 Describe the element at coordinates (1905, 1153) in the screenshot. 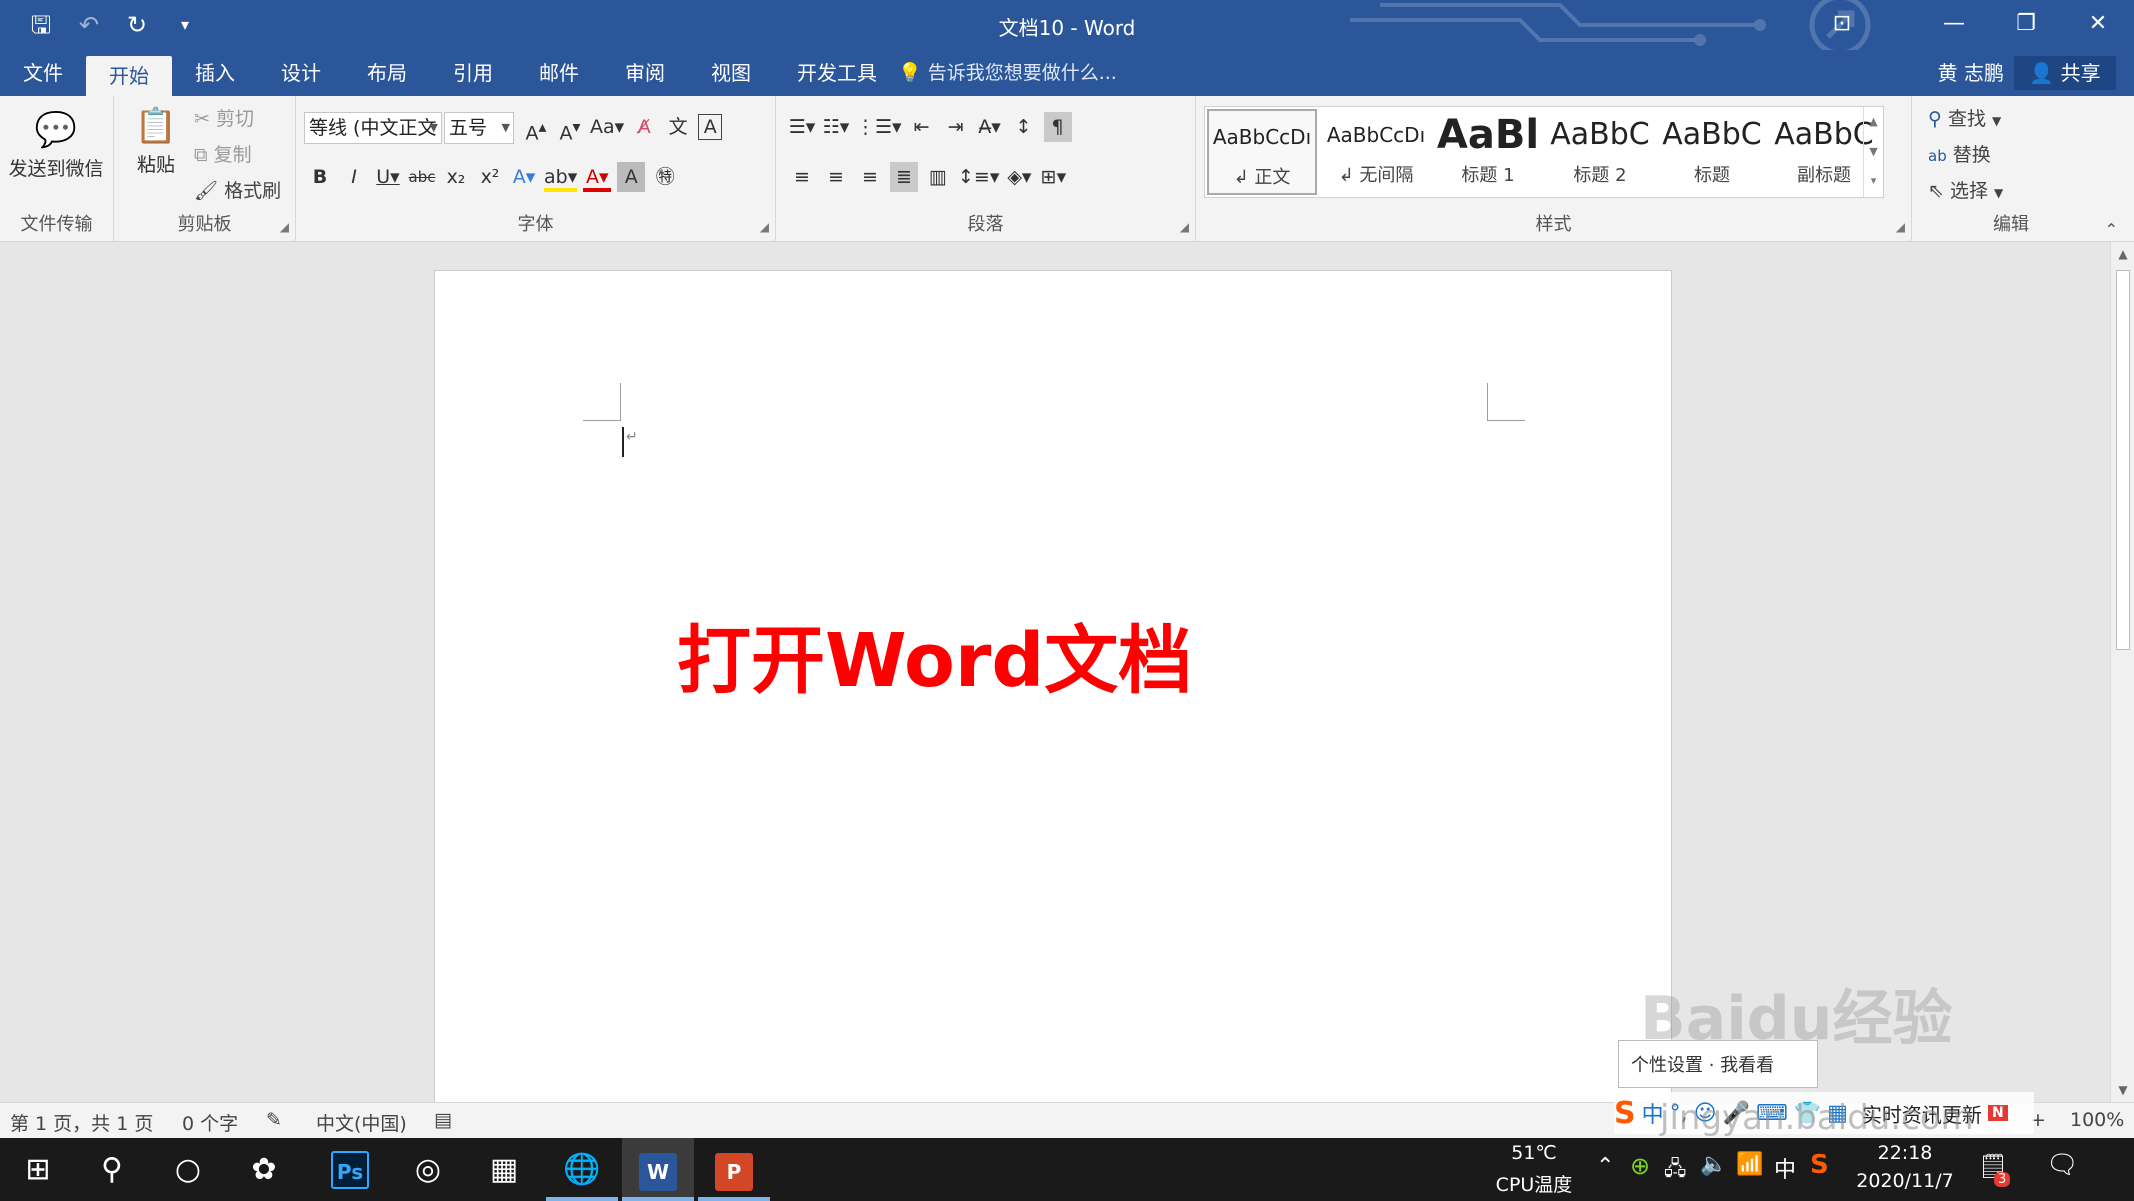

I see `clock-time: 22:18` at that location.